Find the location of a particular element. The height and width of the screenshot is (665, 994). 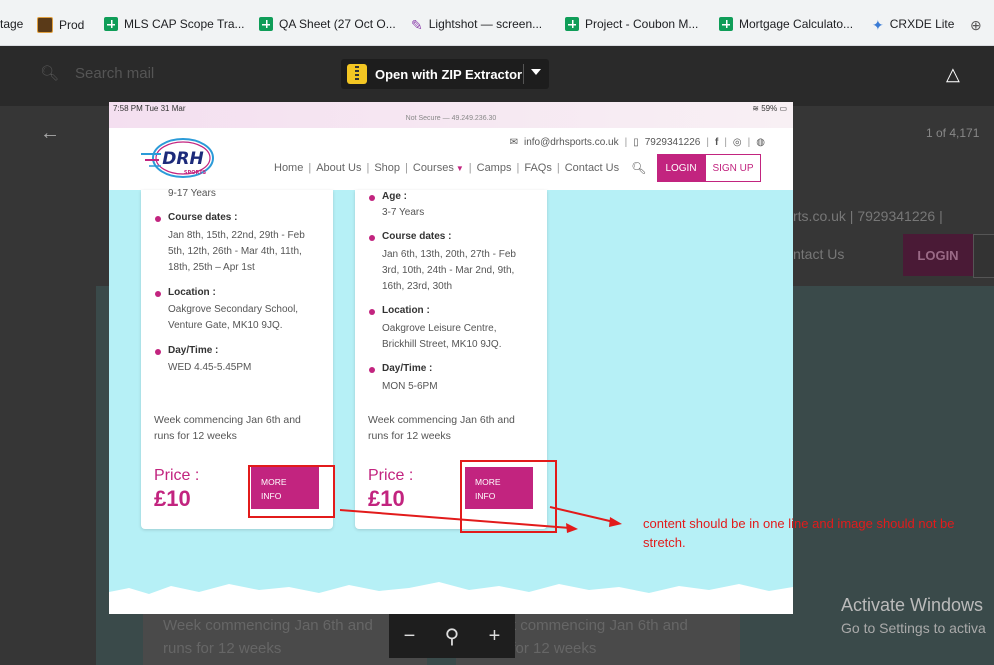

nav-about-us: About Us is located at coordinates (338, 168).